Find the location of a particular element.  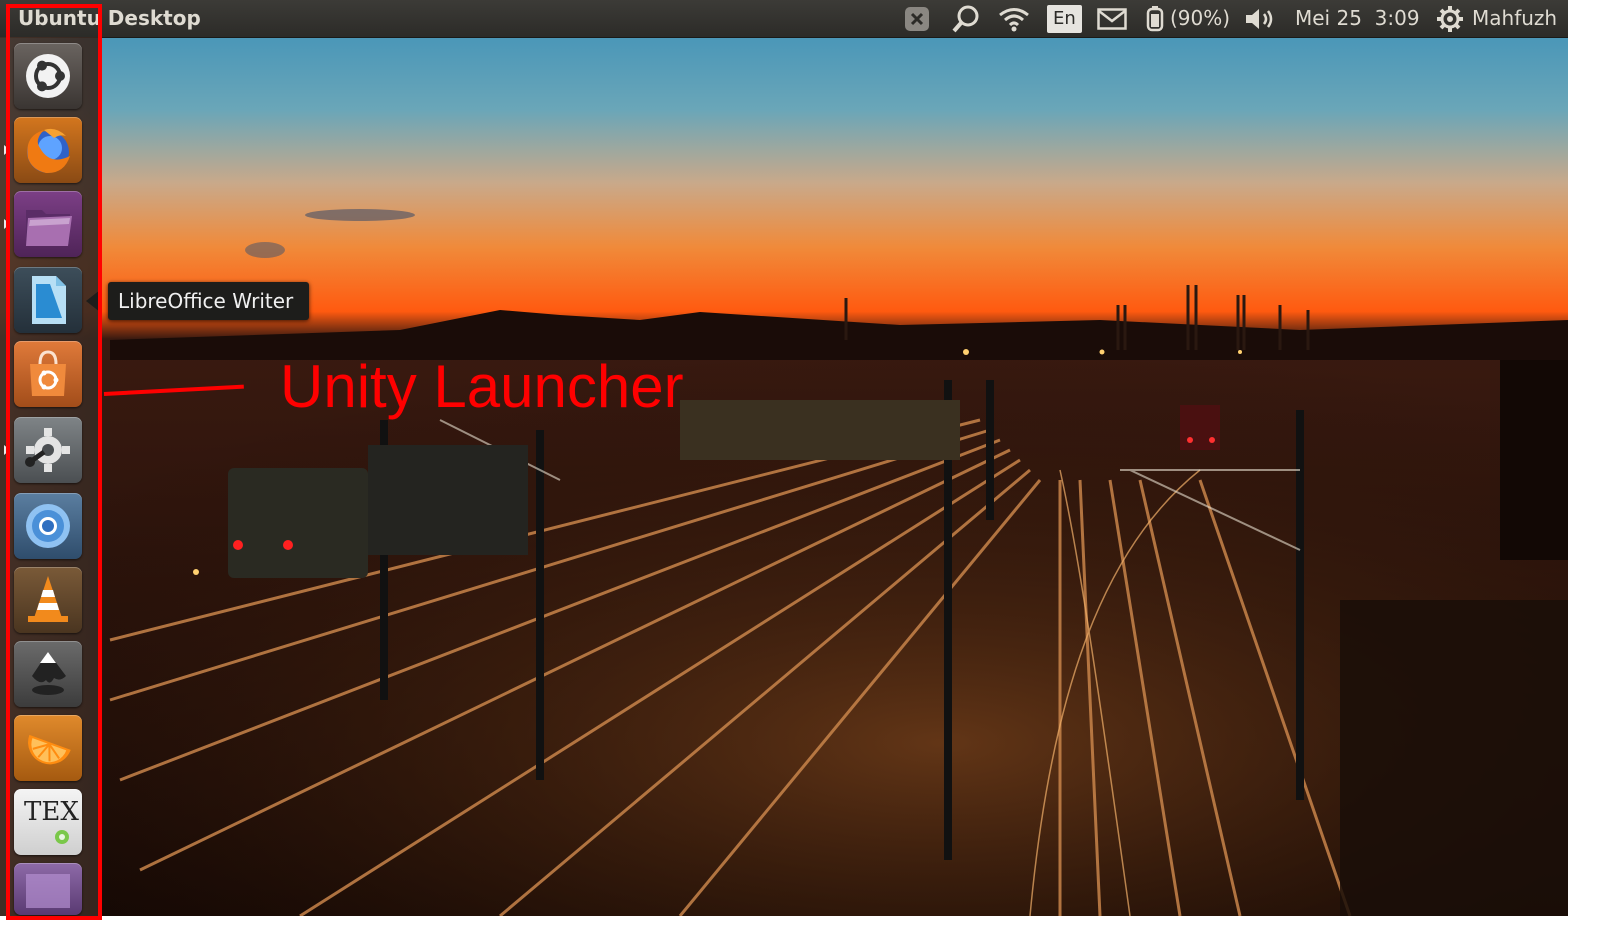

clock-datetime: Mei 25 3:09 is located at coordinates (1357, 18).